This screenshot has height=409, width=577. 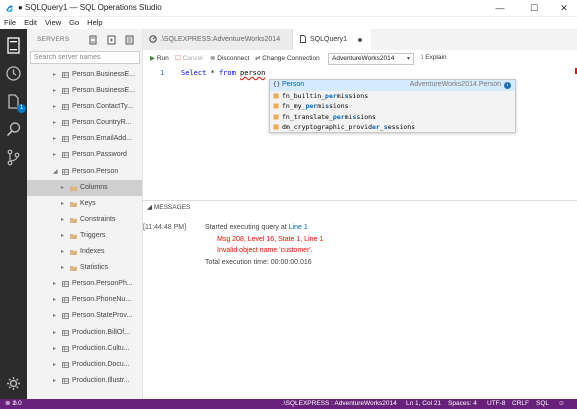 What do you see at coordinates (213, 58) in the screenshot?
I see `disconnect-icon: ⊗` at bounding box center [213, 58].